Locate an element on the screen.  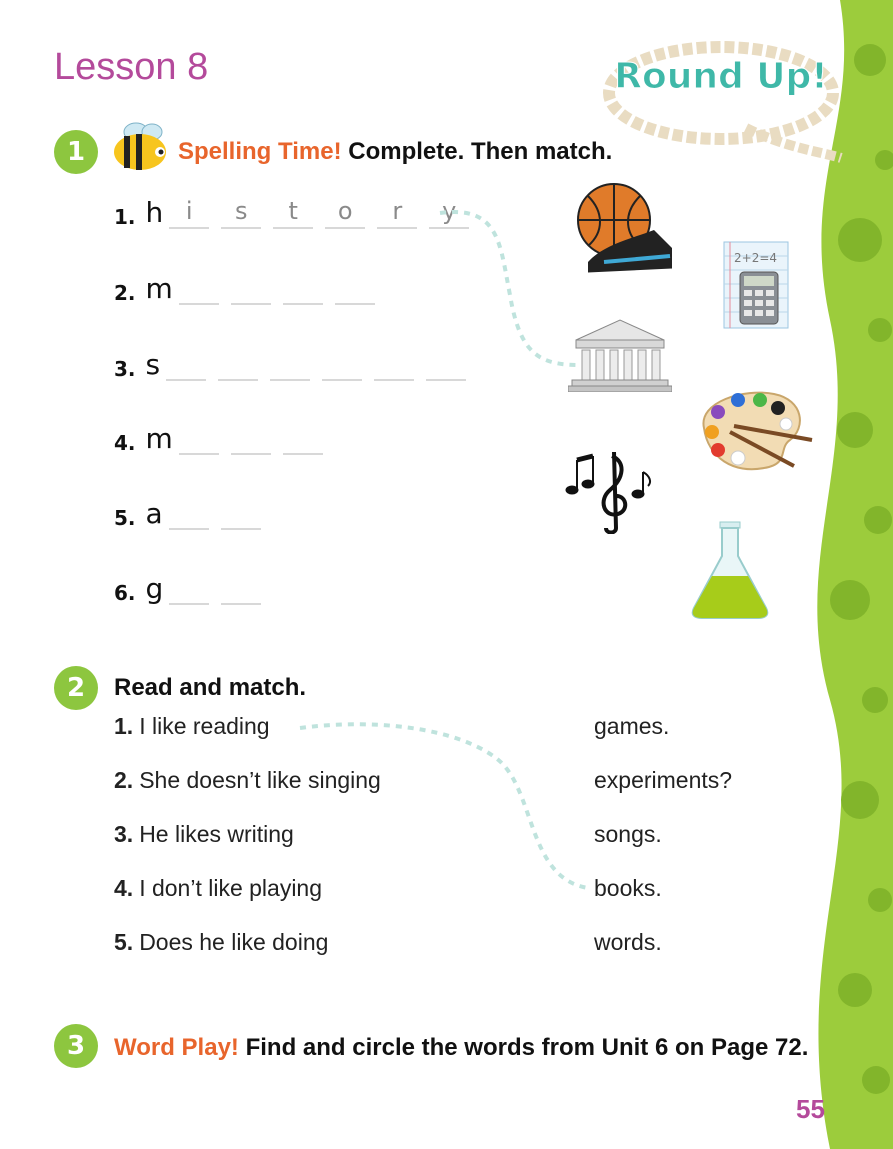
spelling-item-2: 2. m is located at coordinates (247, 288).